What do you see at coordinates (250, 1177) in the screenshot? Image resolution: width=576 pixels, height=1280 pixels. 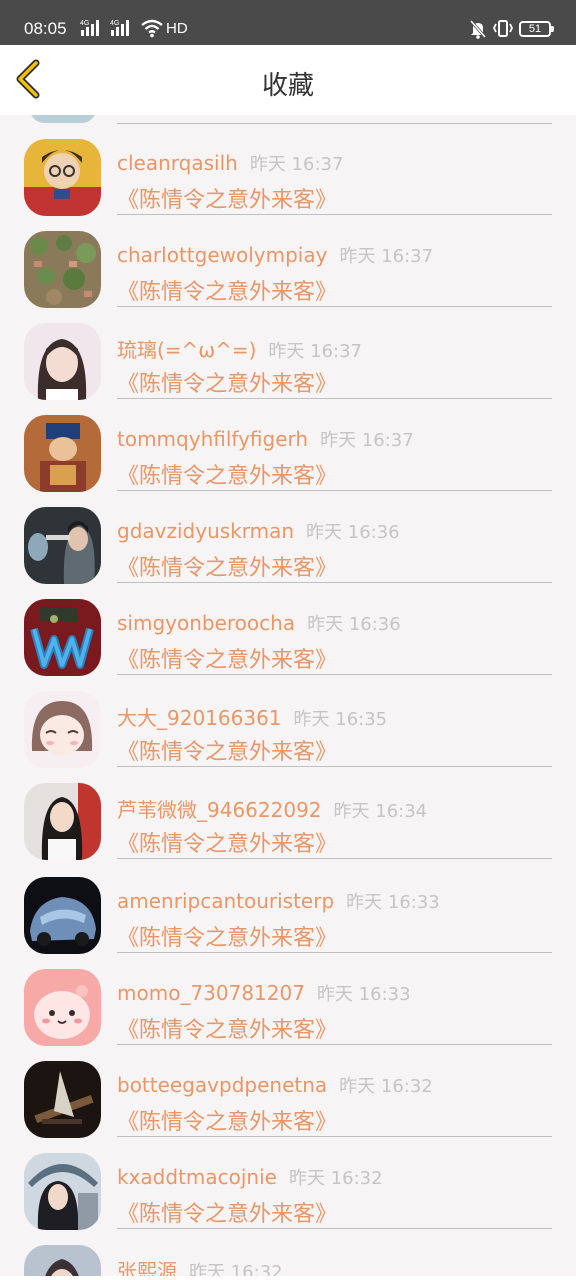 I see `username: kxaddtmacojnie 昨天 16:32` at bounding box center [250, 1177].